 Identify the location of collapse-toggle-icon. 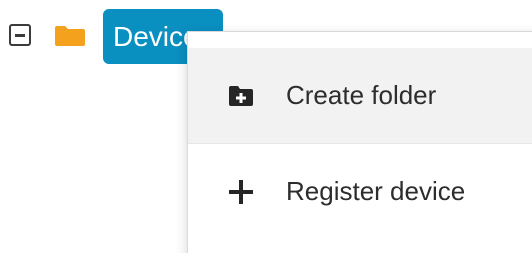
(20, 35).